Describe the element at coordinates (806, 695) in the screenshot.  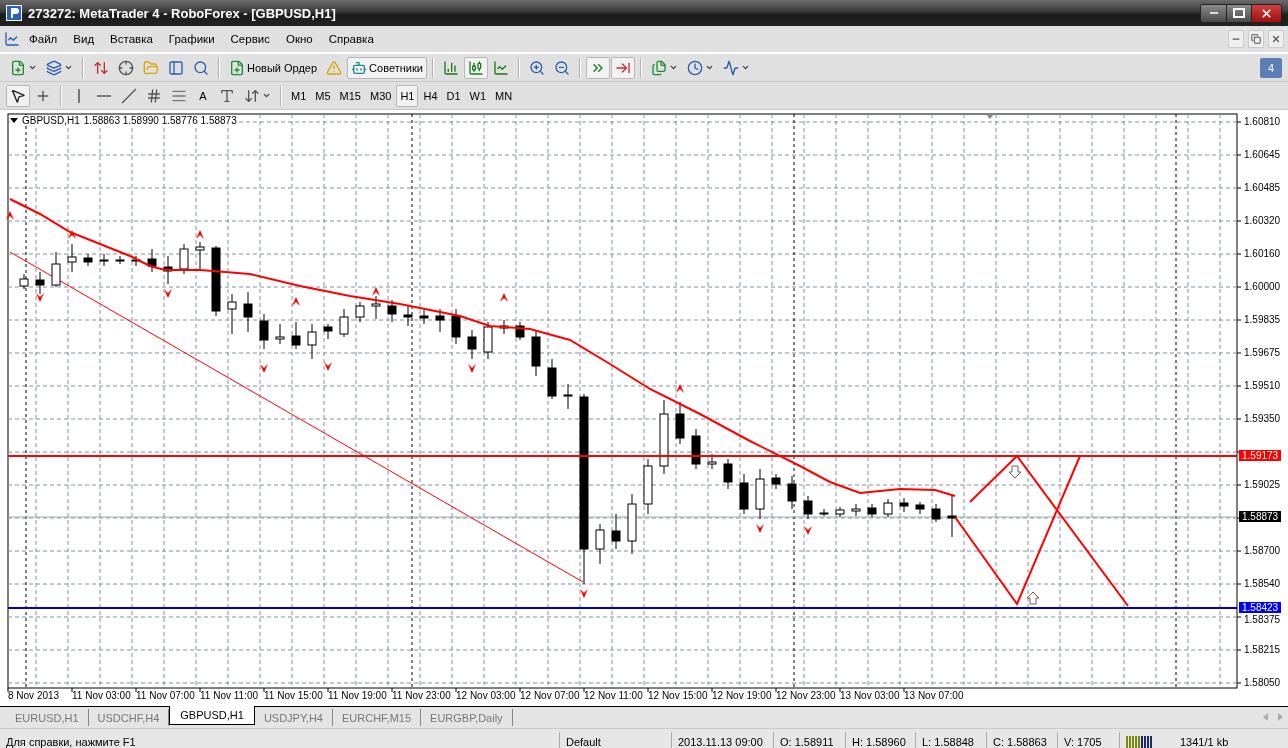
I see `time-label: 12 Nov 23:00` at that location.